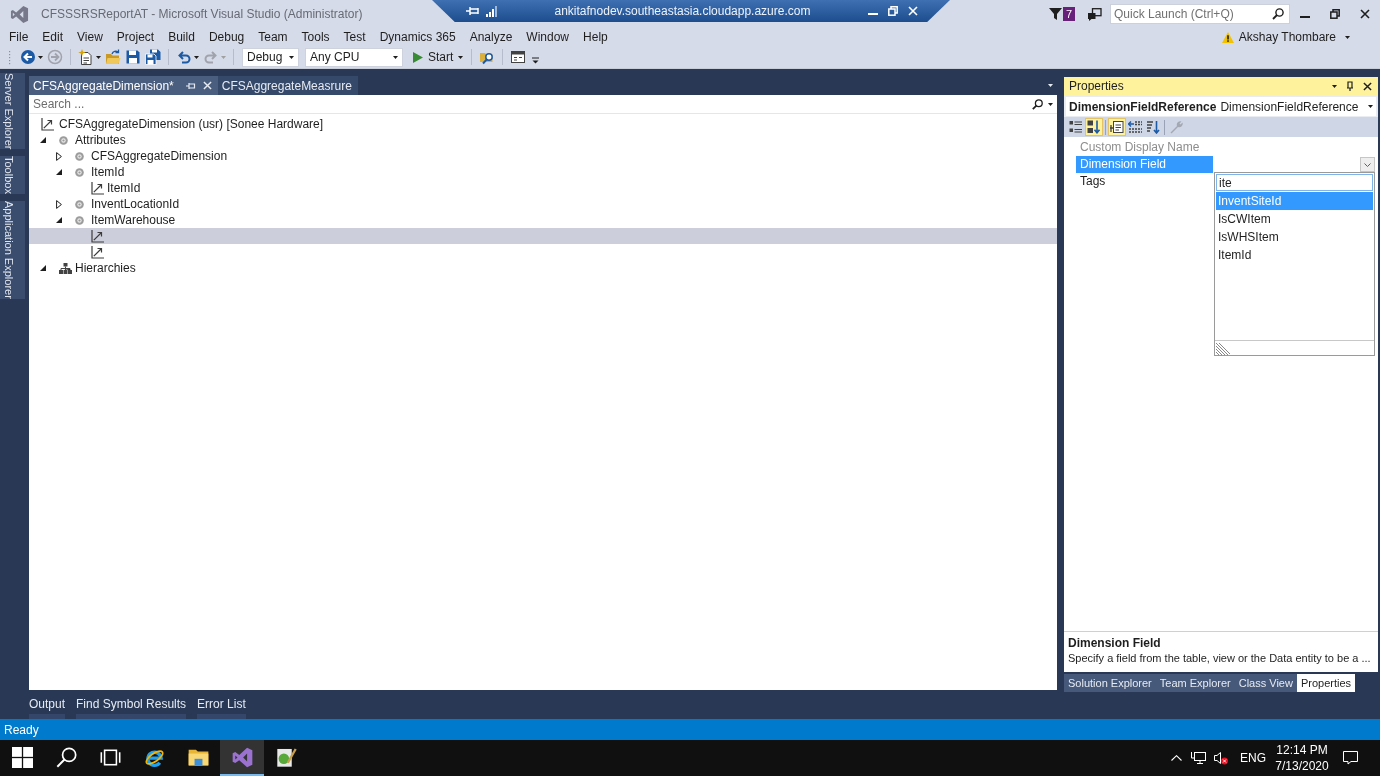  What do you see at coordinates (211, 57) in the screenshot?
I see `redo-icon` at bounding box center [211, 57].